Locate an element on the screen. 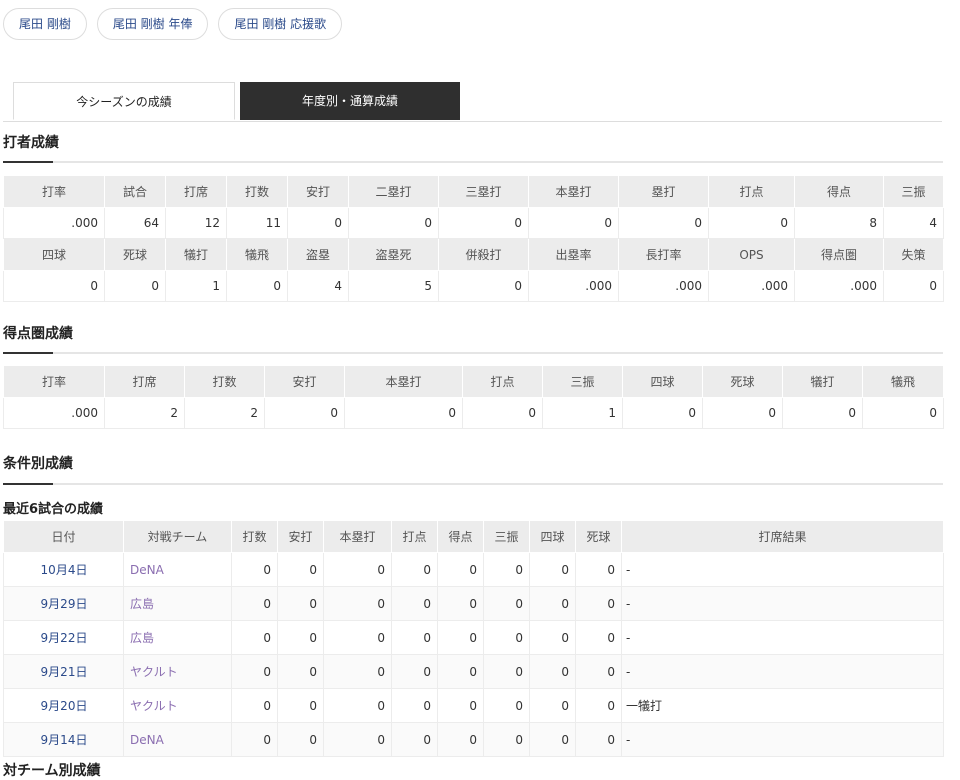  header-cell: 三振 is located at coordinates (913, 191).